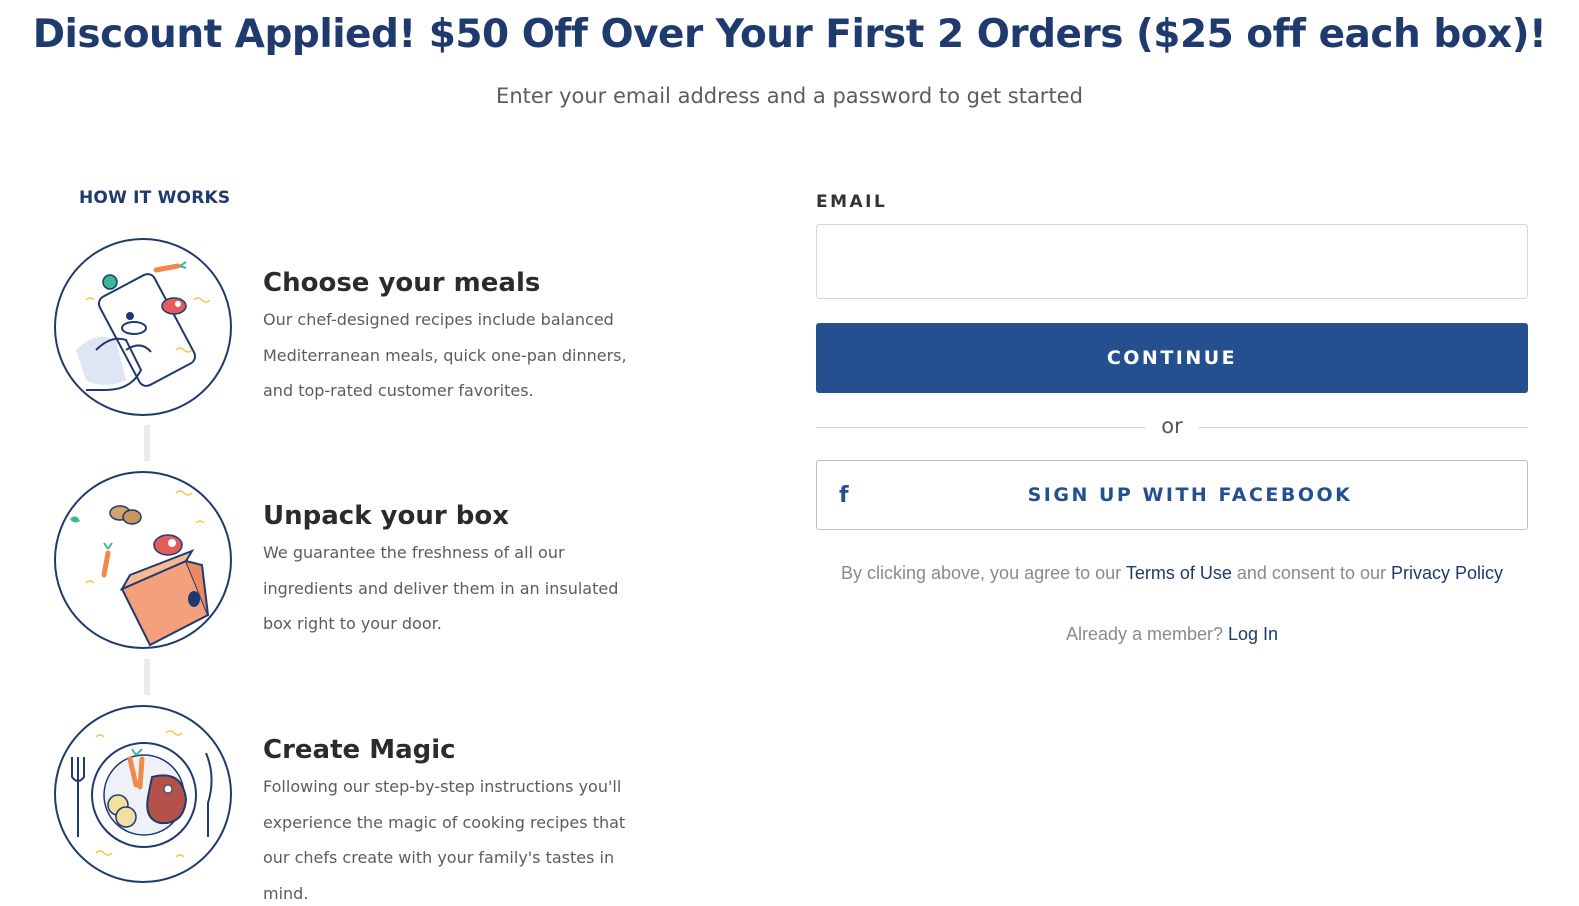  I want to click on or-divider: or, so click(1172, 427).